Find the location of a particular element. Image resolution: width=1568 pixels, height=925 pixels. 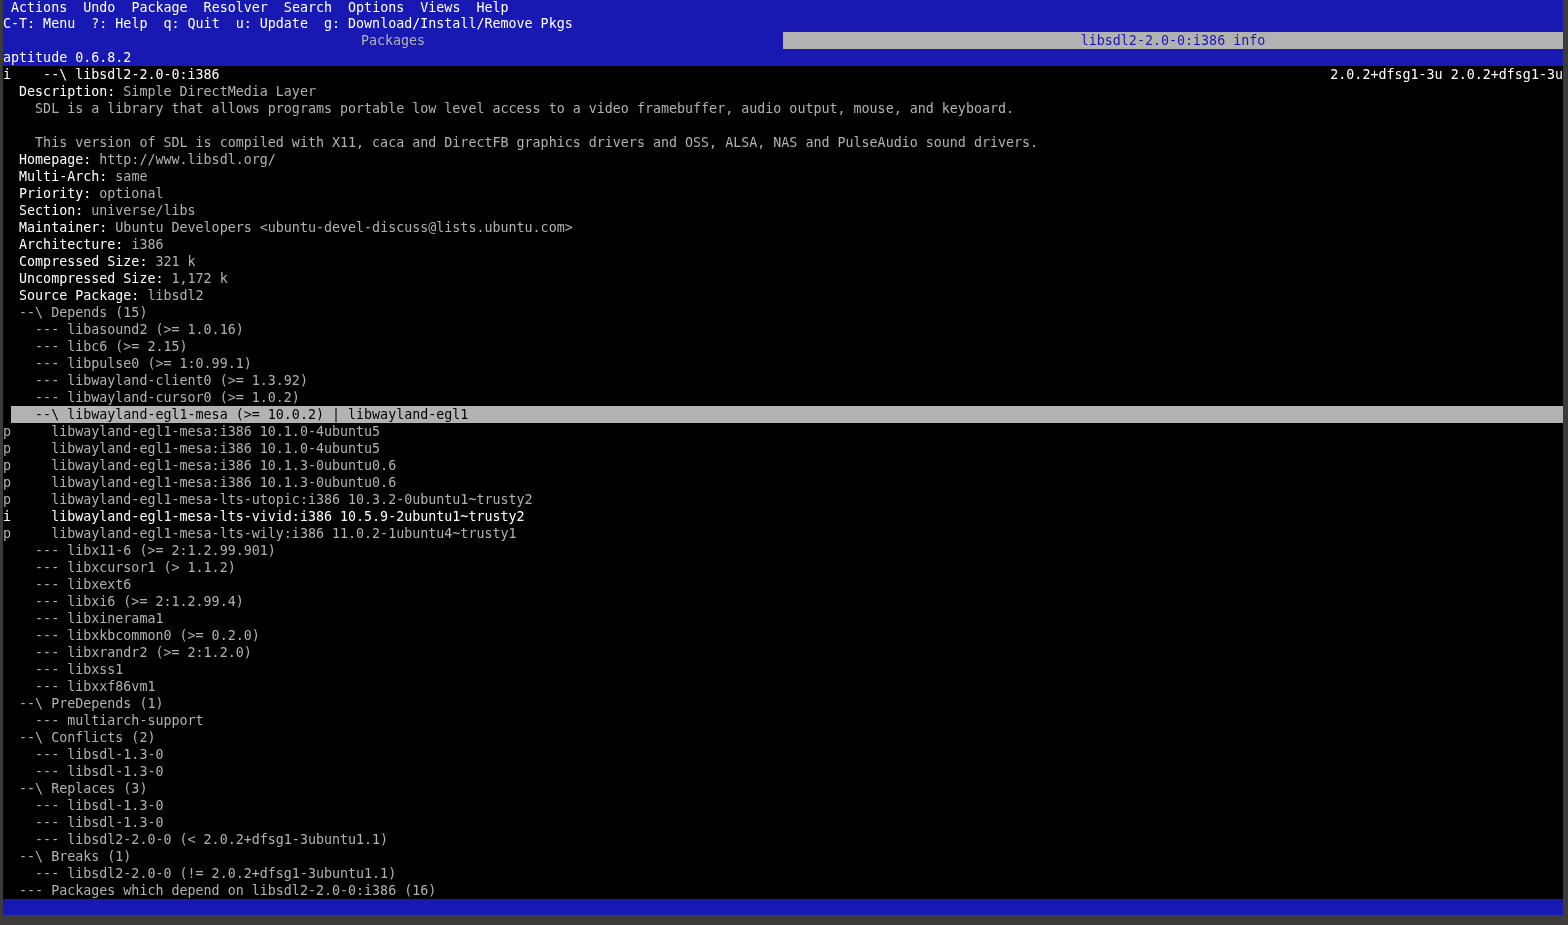

tree-item: --- multiarch-support is located at coordinates (787, 720).